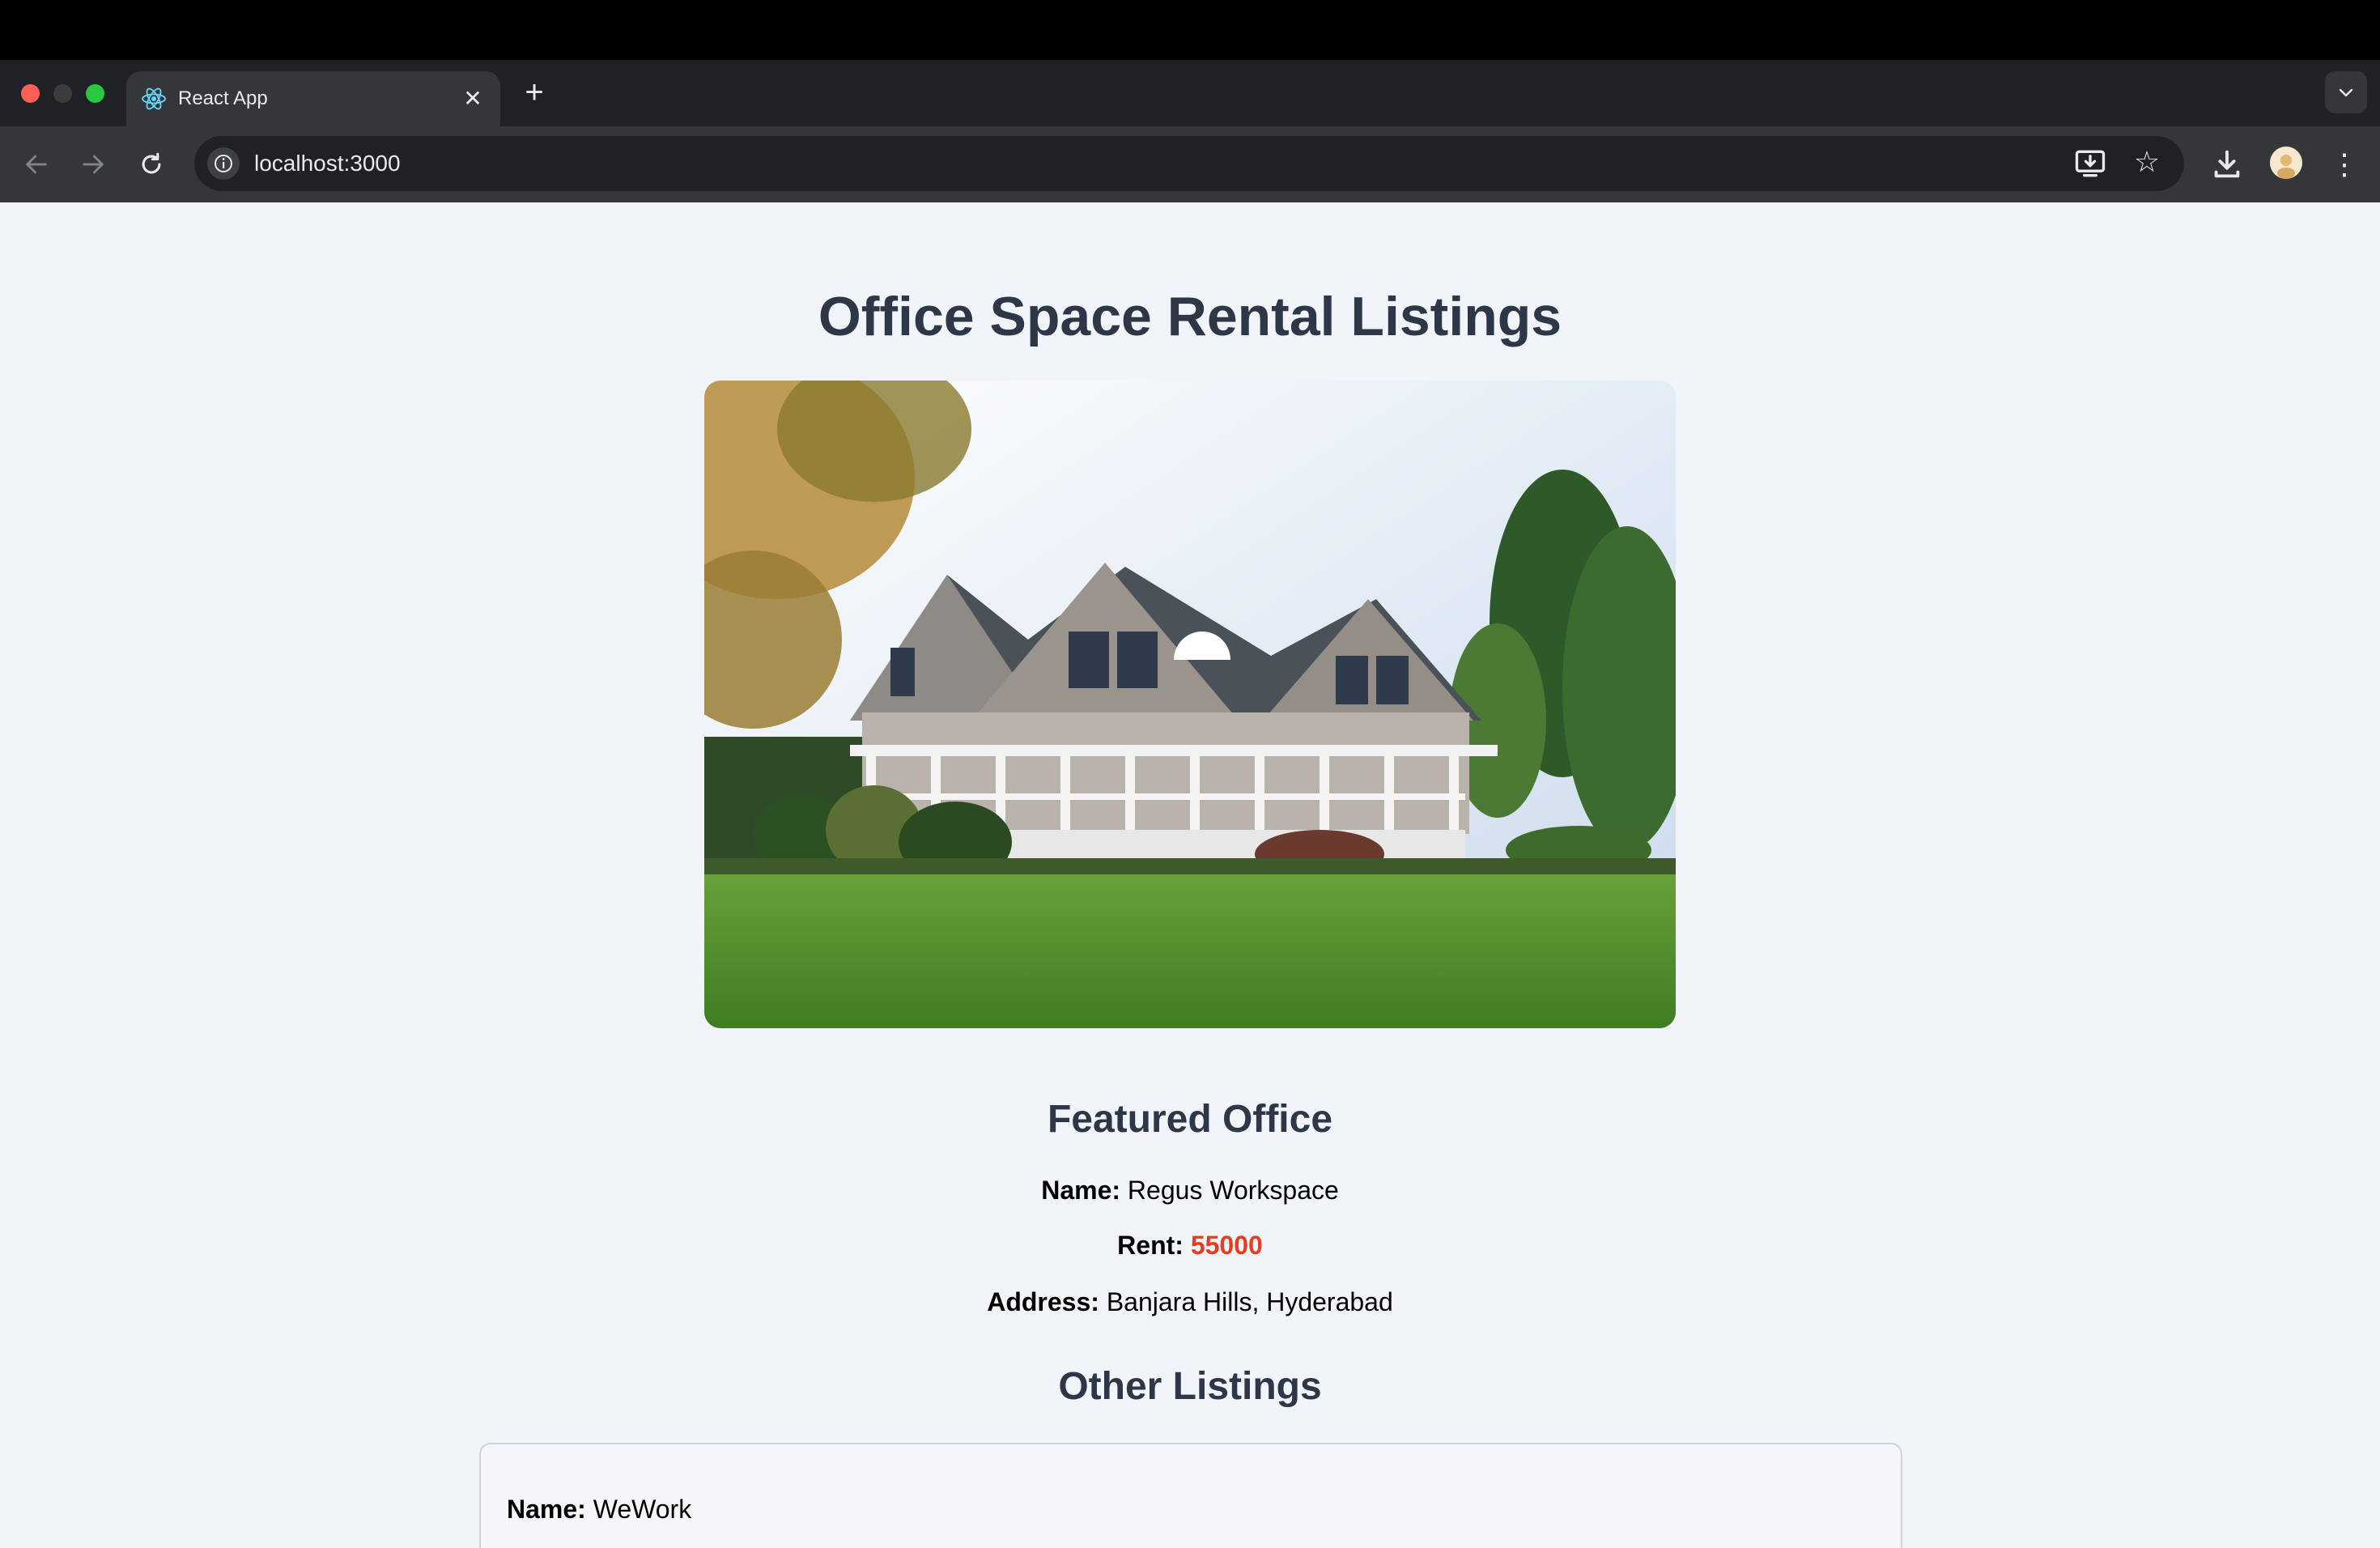 This screenshot has width=2380, height=1548. I want to click on forward-button, so click(93, 165).